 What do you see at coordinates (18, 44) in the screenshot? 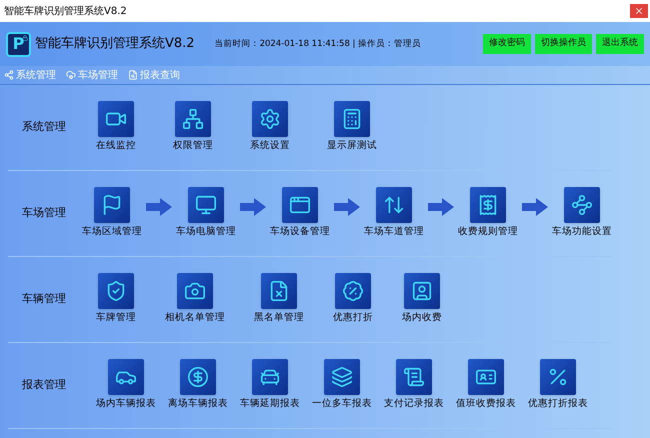
I see `logo-icon: P` at bounding box center [18, 44].